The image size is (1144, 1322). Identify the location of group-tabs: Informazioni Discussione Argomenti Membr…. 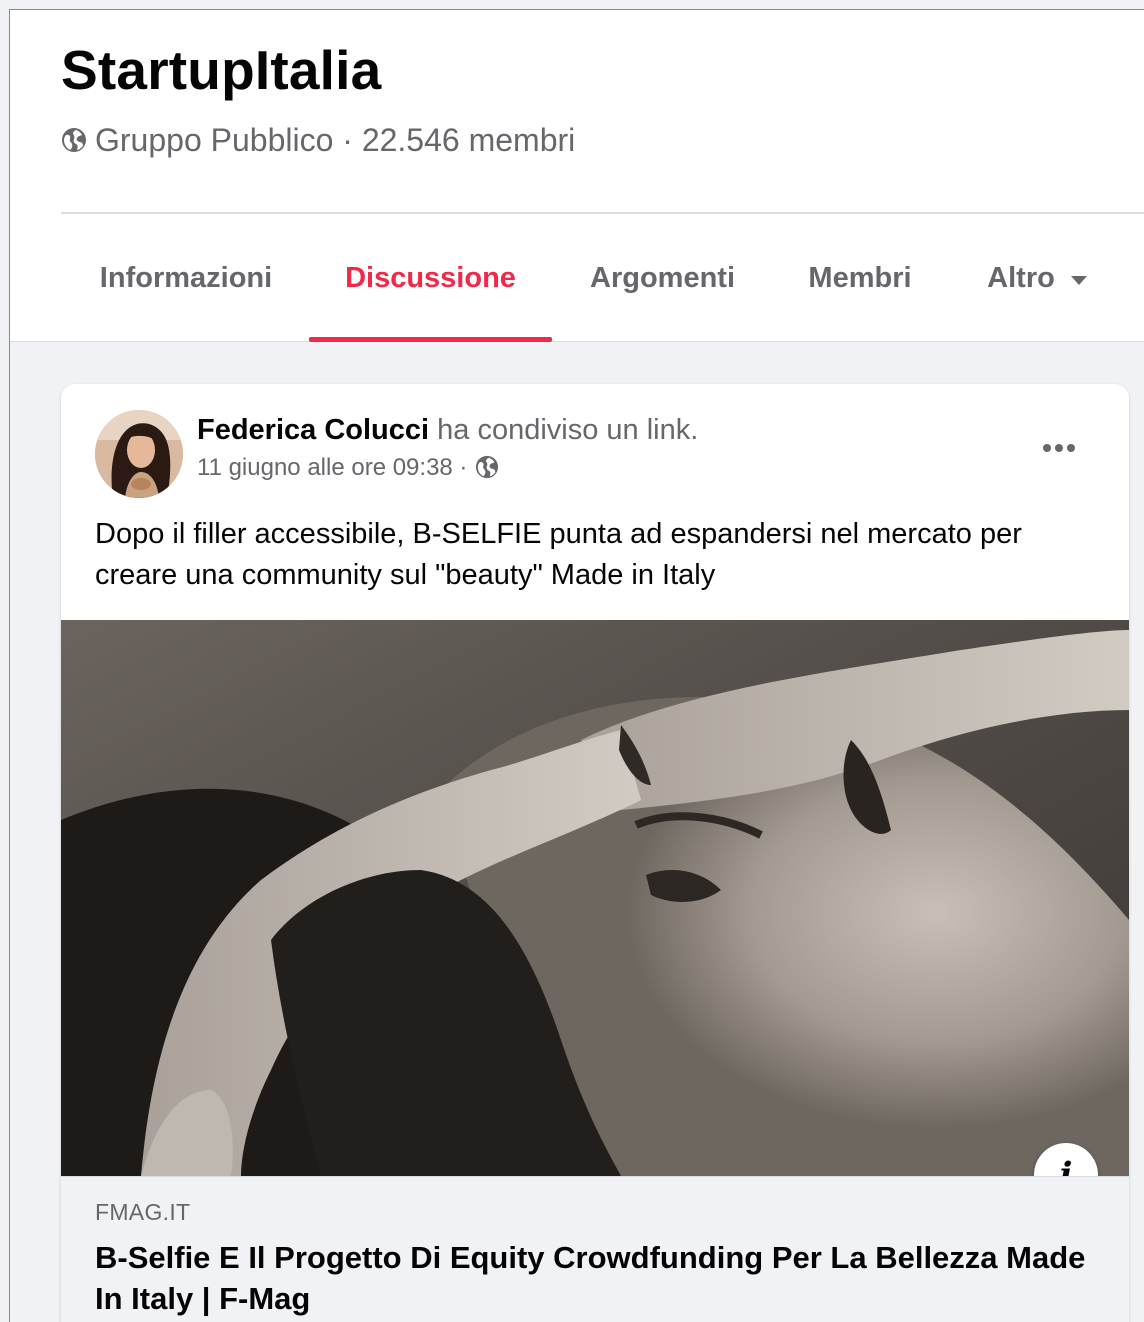
(577, 278).